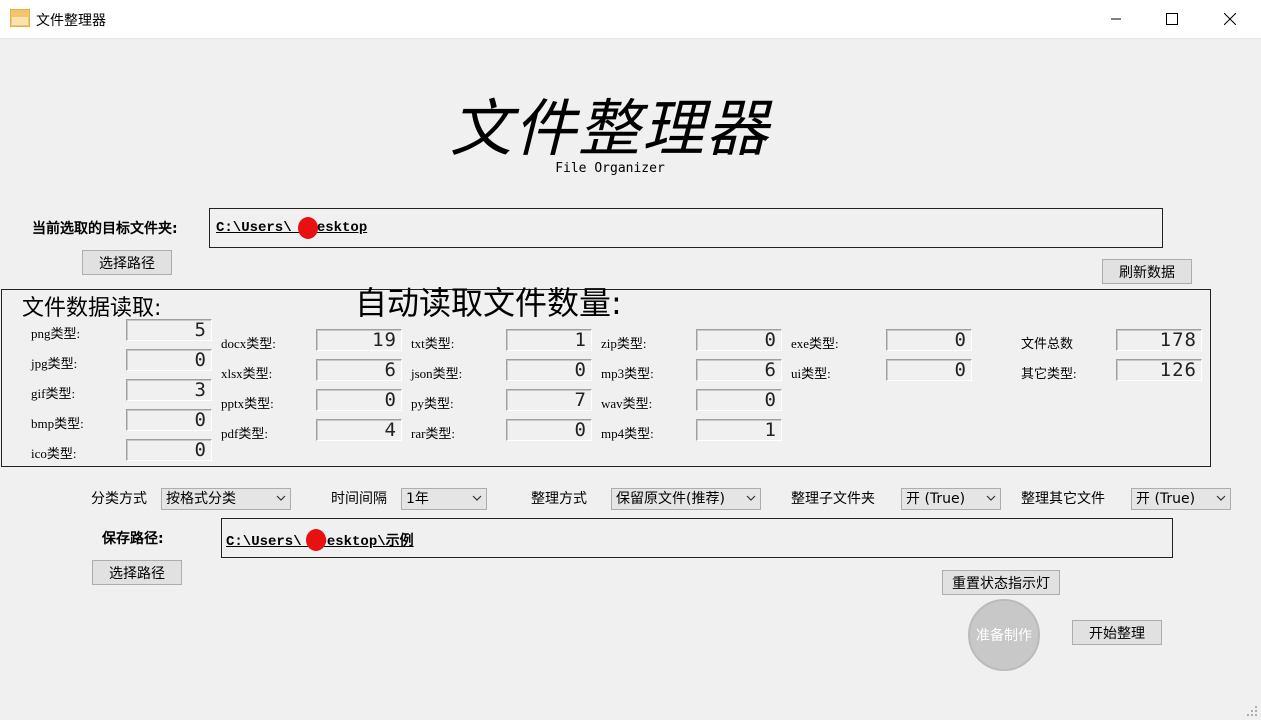  Describe the element at coordinates (119, 499) in the screenshot. I see `classify-label: 分类方式` at that location.